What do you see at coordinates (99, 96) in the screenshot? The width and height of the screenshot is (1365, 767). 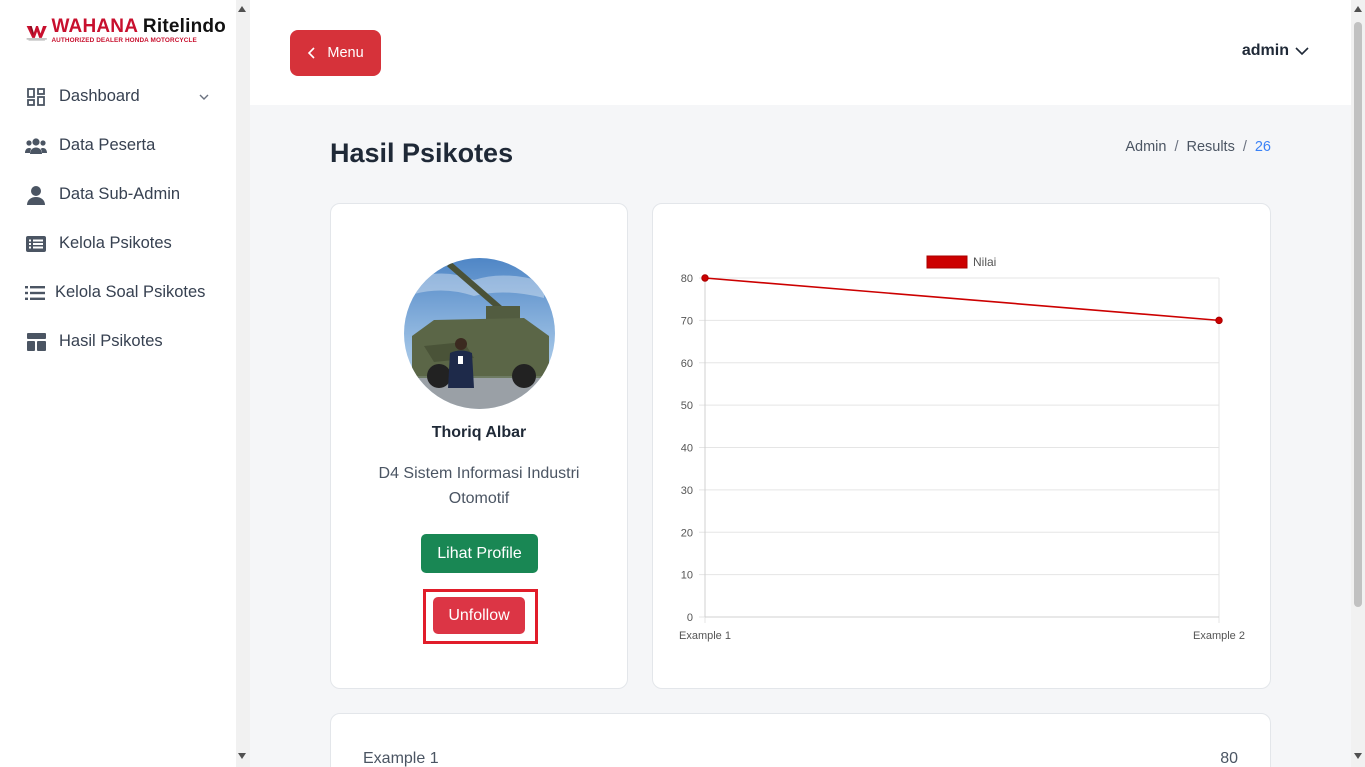 I see `sidebar-item-label: Dashboard` at bounding box center [99, 96].